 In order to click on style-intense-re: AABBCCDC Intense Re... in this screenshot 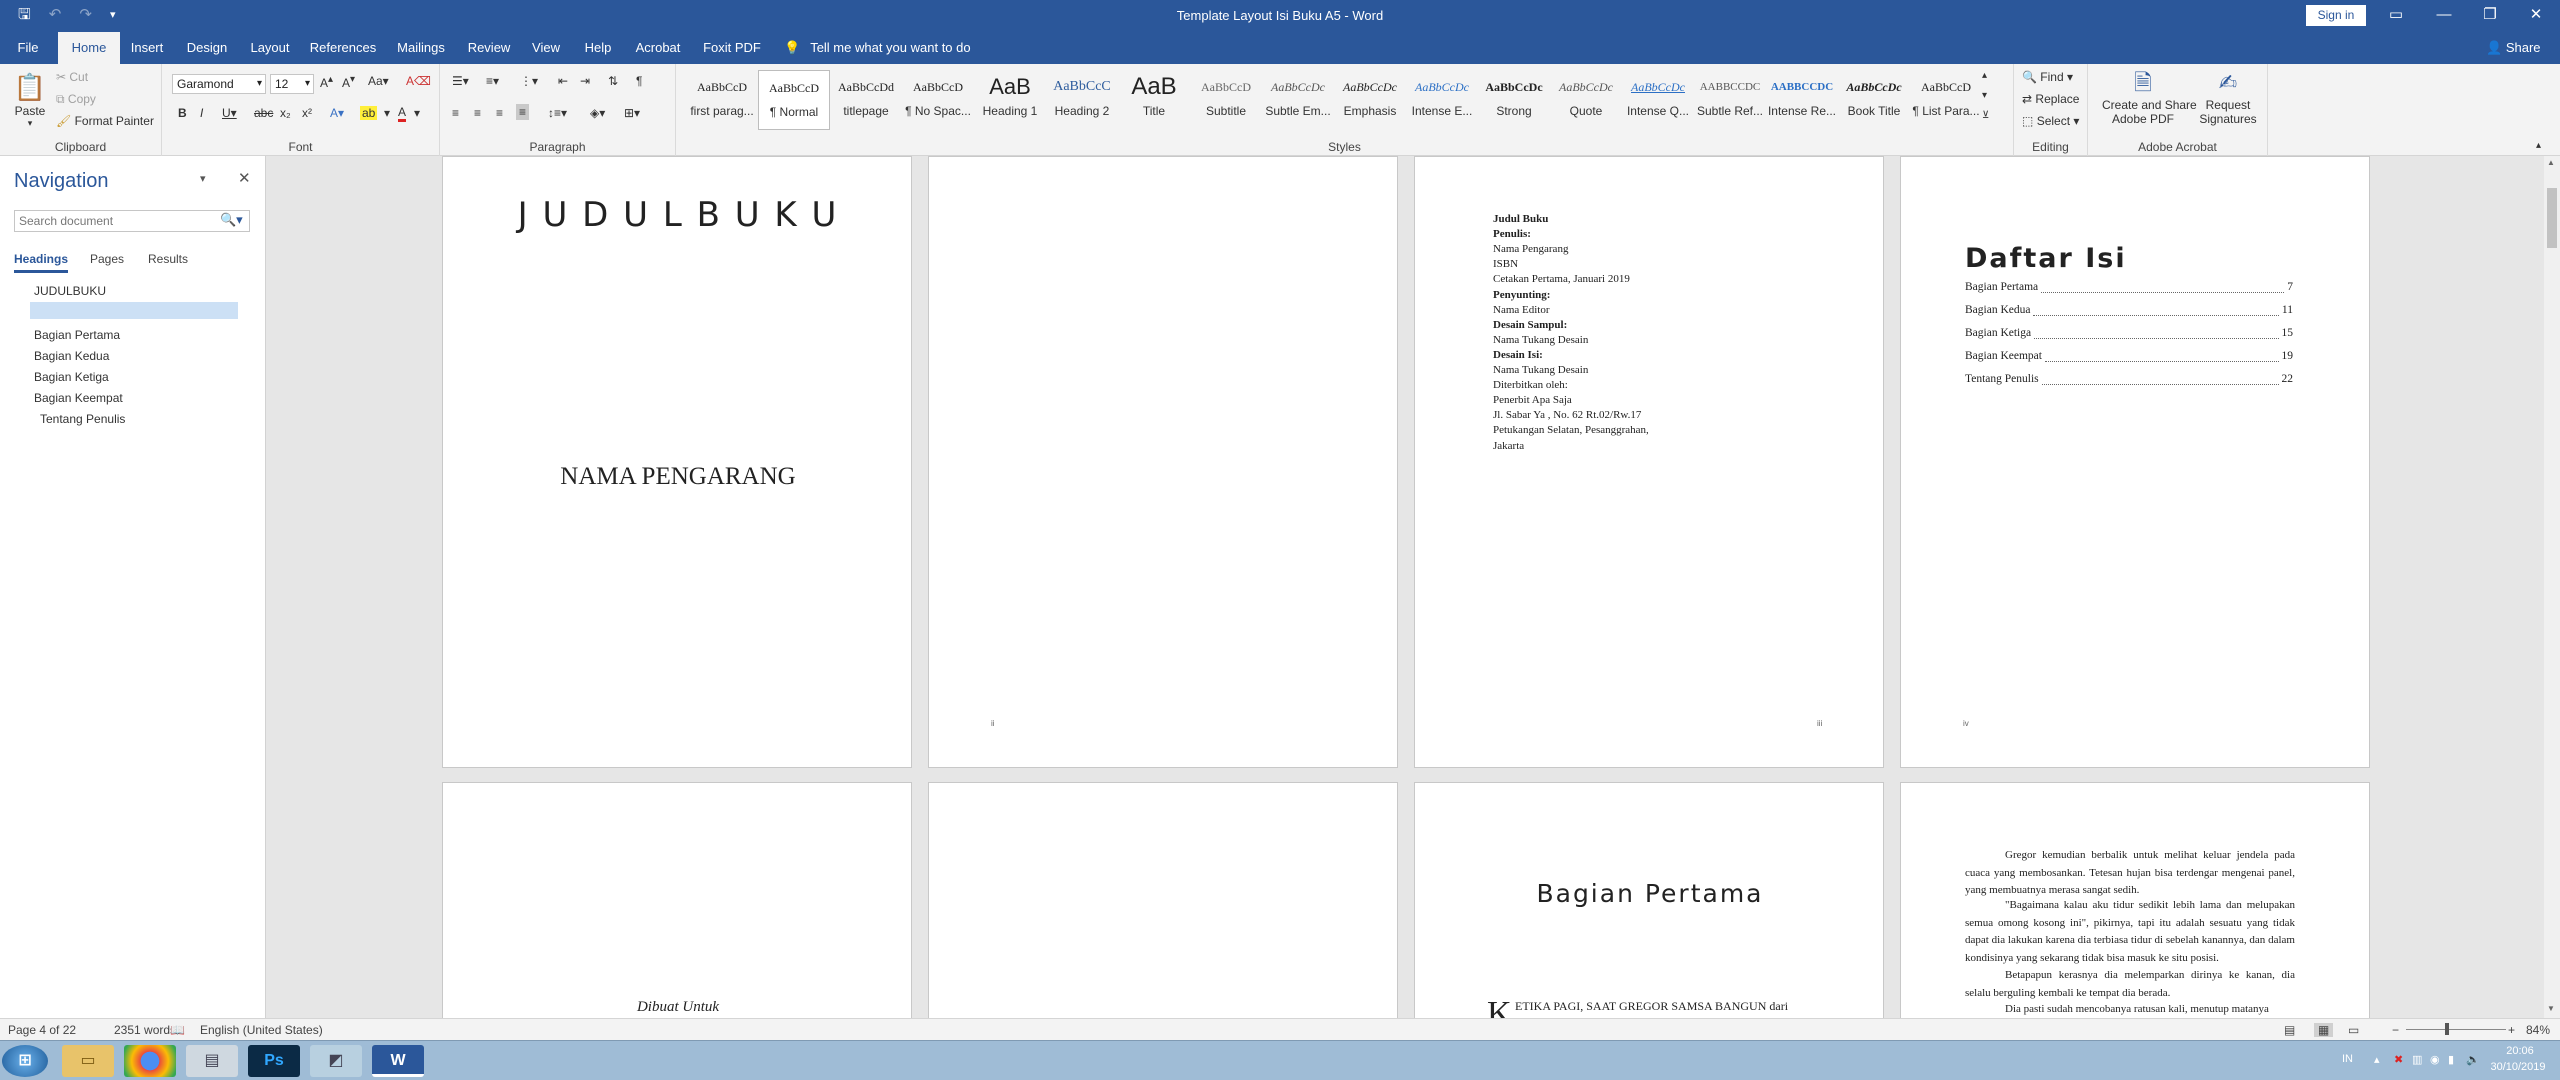, I will do `click(1802, 100)`.